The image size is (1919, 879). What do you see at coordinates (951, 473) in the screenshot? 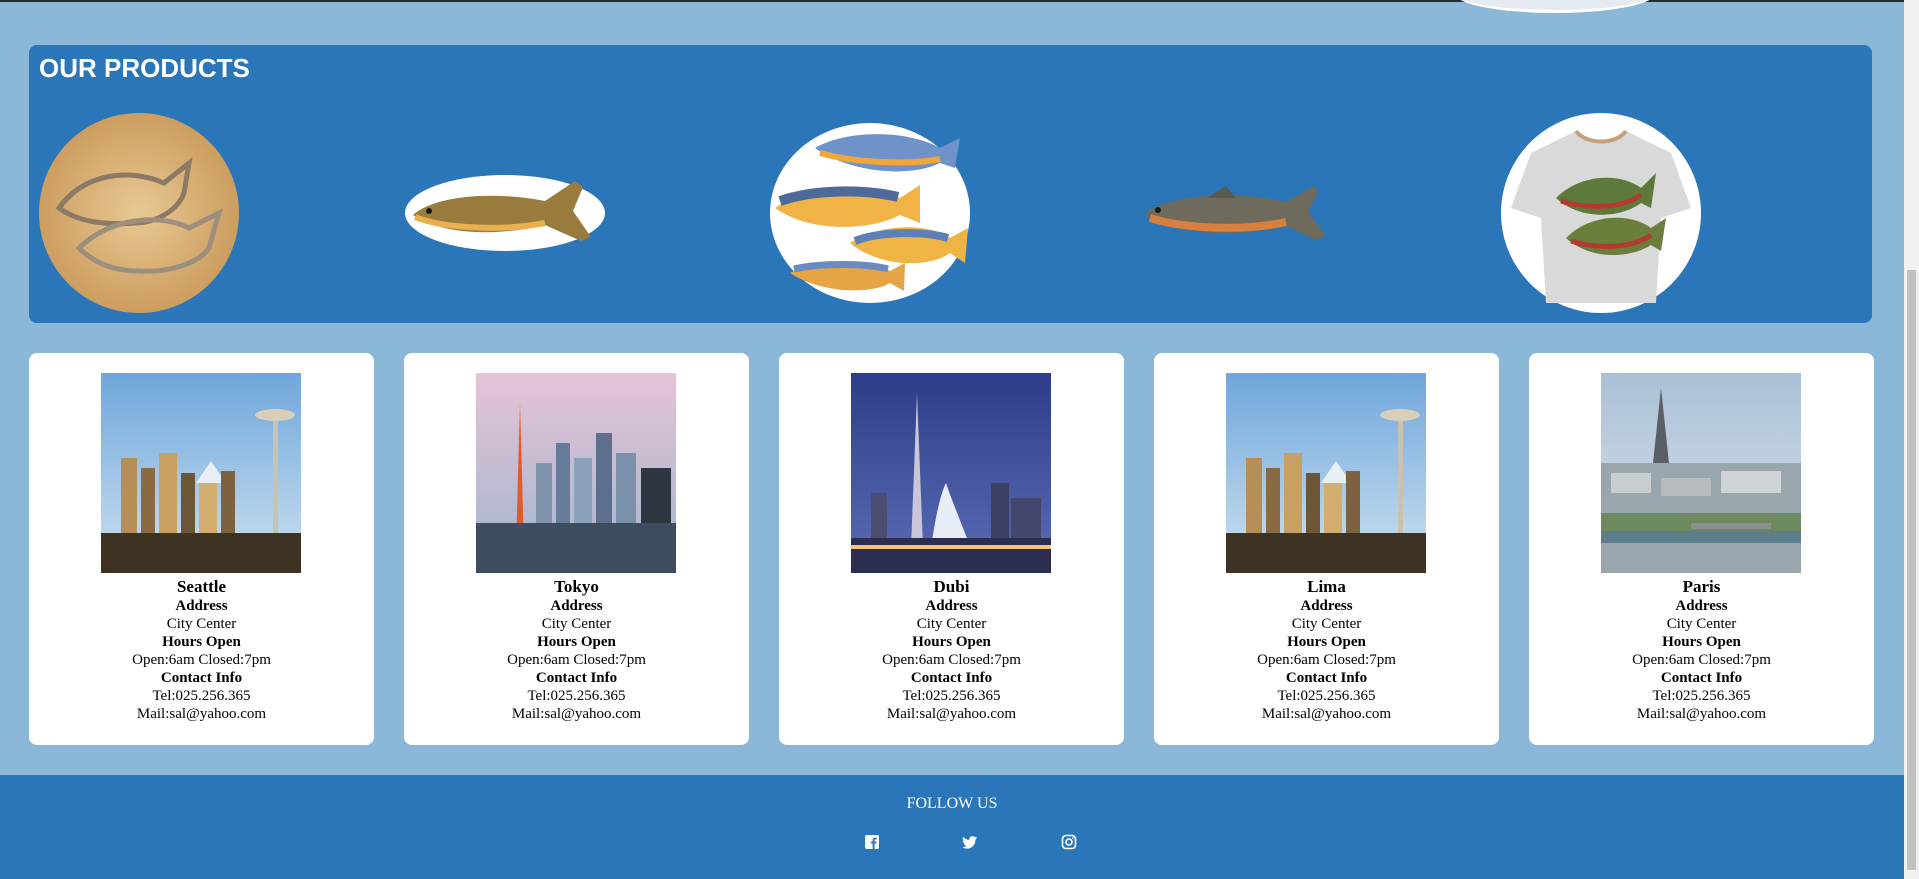
I see `dubai-fountain-image` at bounding box center [951, 473].